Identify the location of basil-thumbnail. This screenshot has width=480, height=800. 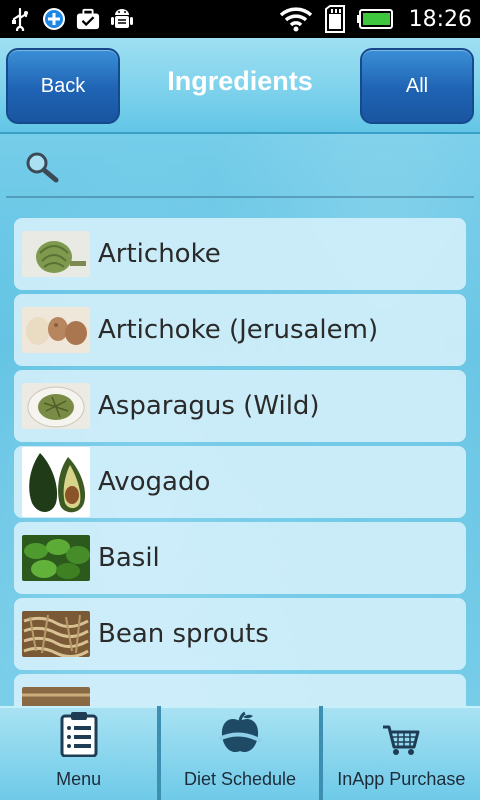
(56, 558).